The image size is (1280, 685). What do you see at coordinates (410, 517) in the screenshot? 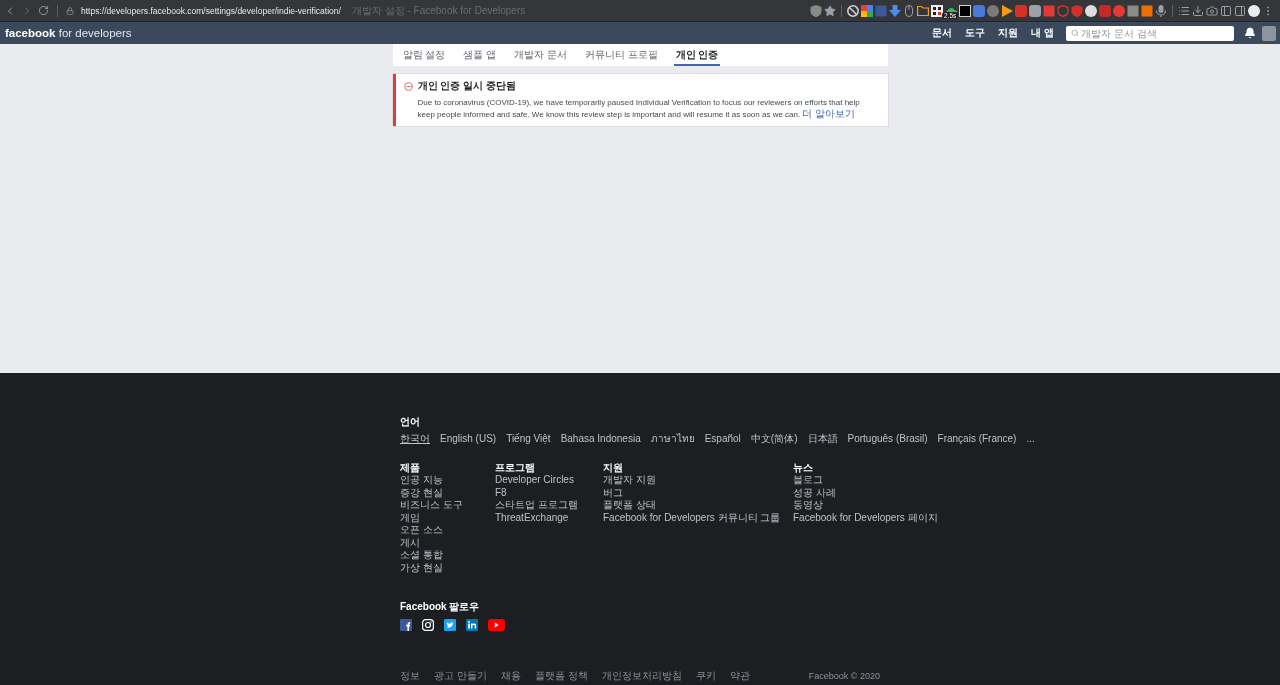
I see `footer-link: 게임` at bounding box center [410, 517].